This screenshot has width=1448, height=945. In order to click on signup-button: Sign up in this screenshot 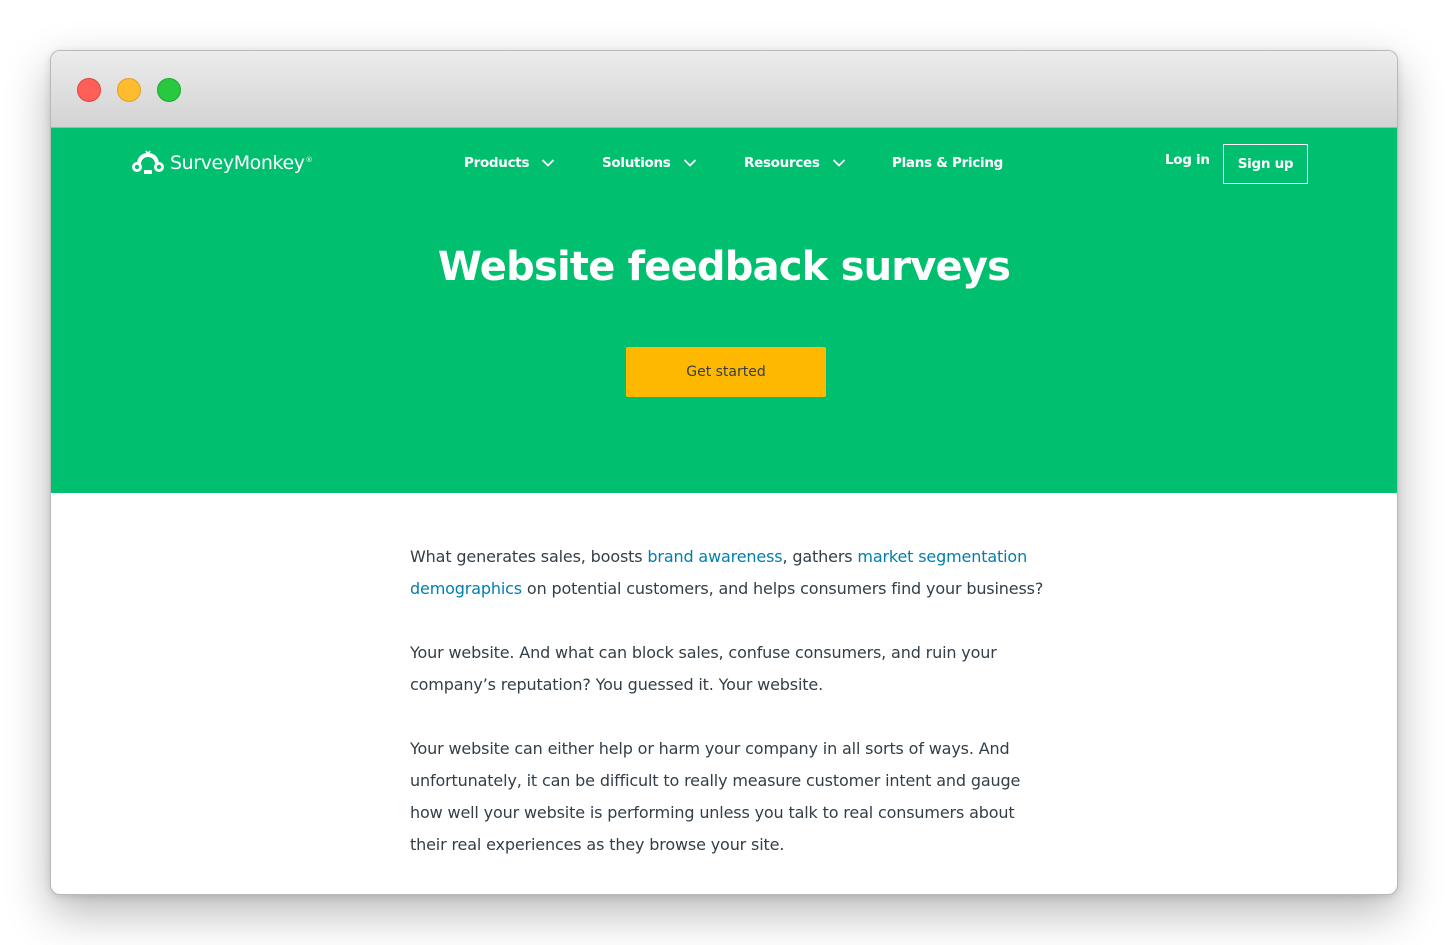, I will do `click(1265, 164)`.